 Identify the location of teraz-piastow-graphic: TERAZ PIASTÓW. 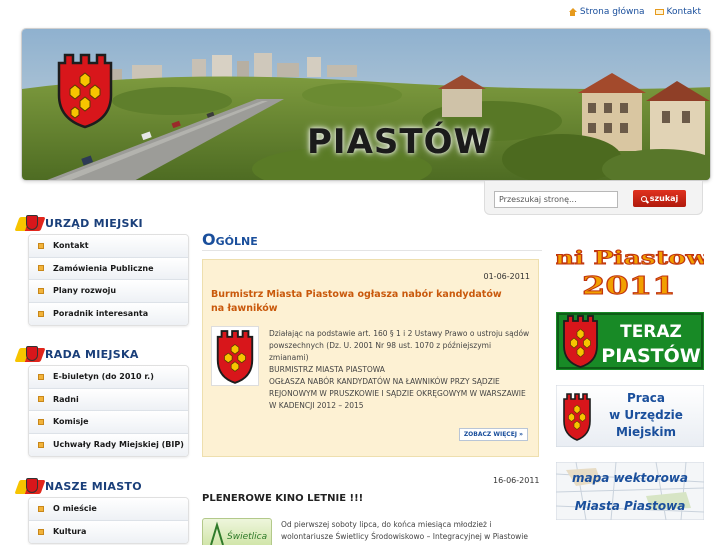
(630, 341).